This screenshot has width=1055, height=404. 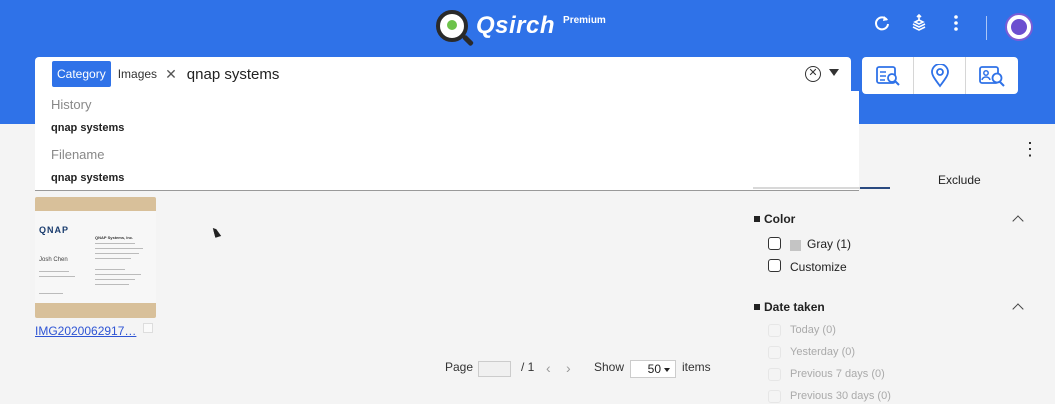 I want to click on more-options-icon: ⋮, so click(x=1030, y=149).